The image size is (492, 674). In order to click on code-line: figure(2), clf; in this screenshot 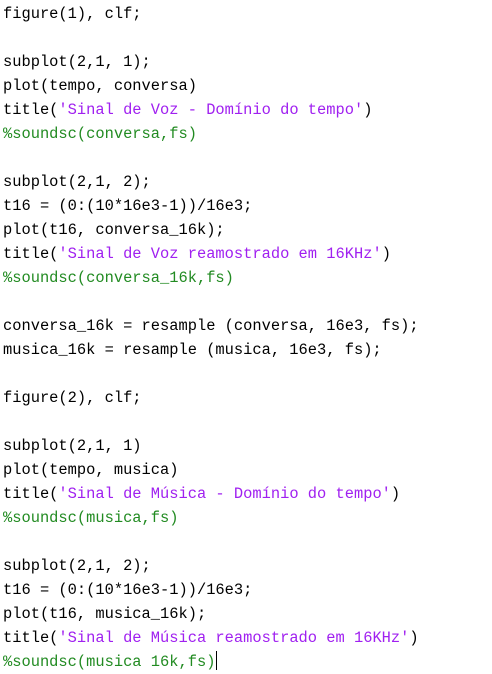, I will do `click(247, 398)`.